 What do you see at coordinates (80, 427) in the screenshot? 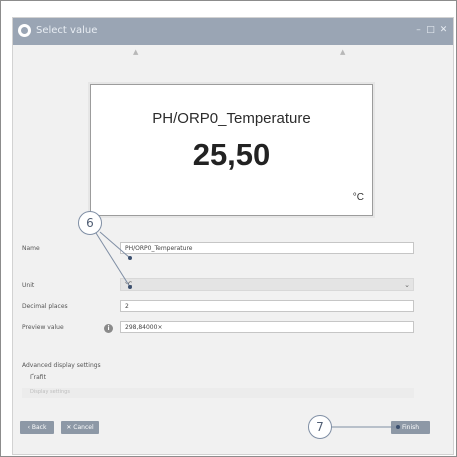
I see `cancel-button: ✕ Cancel` at bounding box center [80, 427].